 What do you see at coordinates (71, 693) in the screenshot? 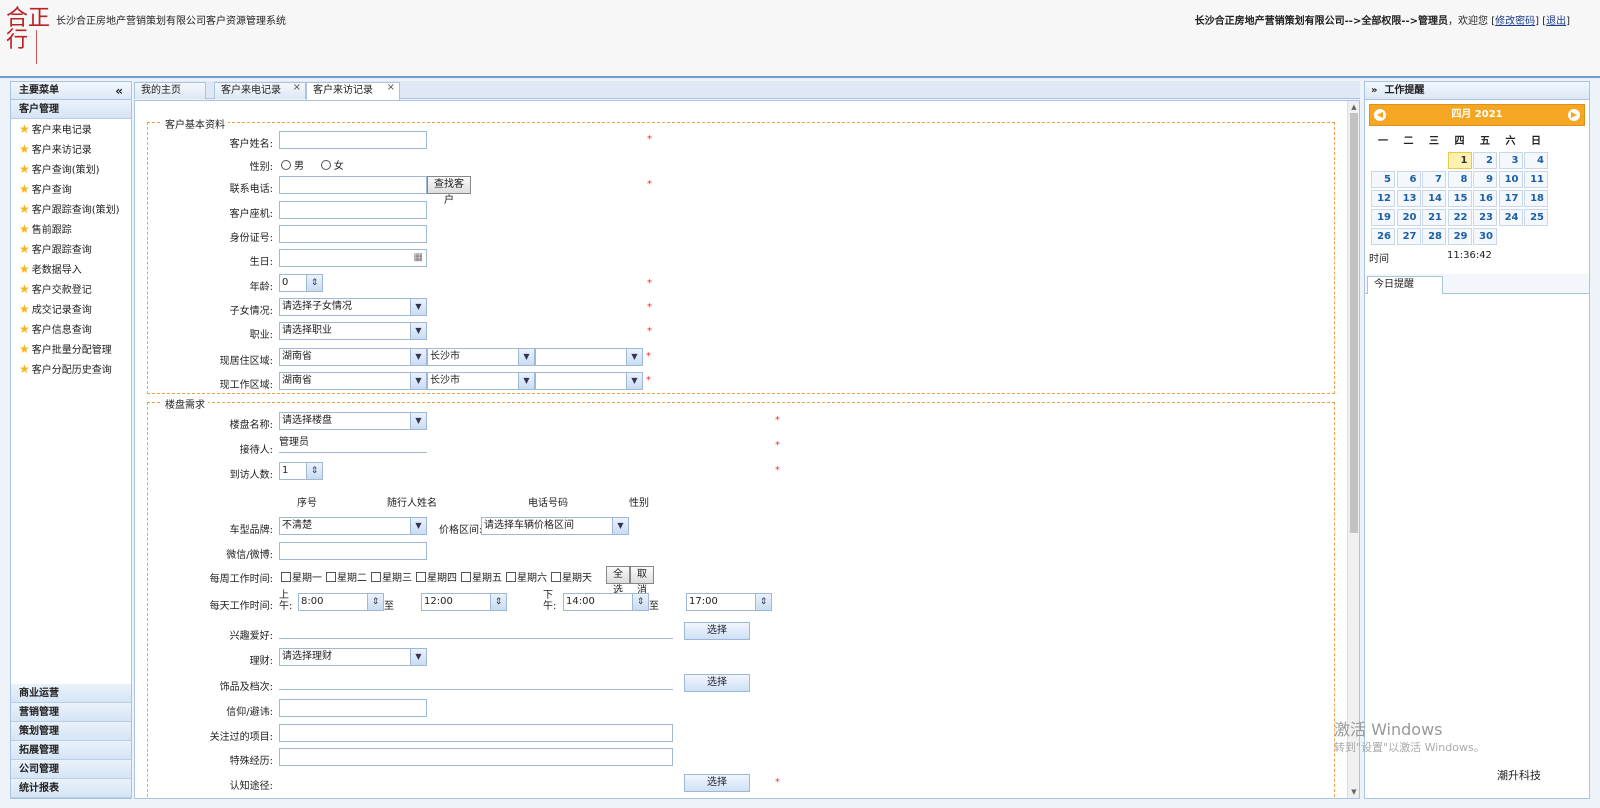
I see `sidebar-group: 商业运营` at bounding box center [71, 693].